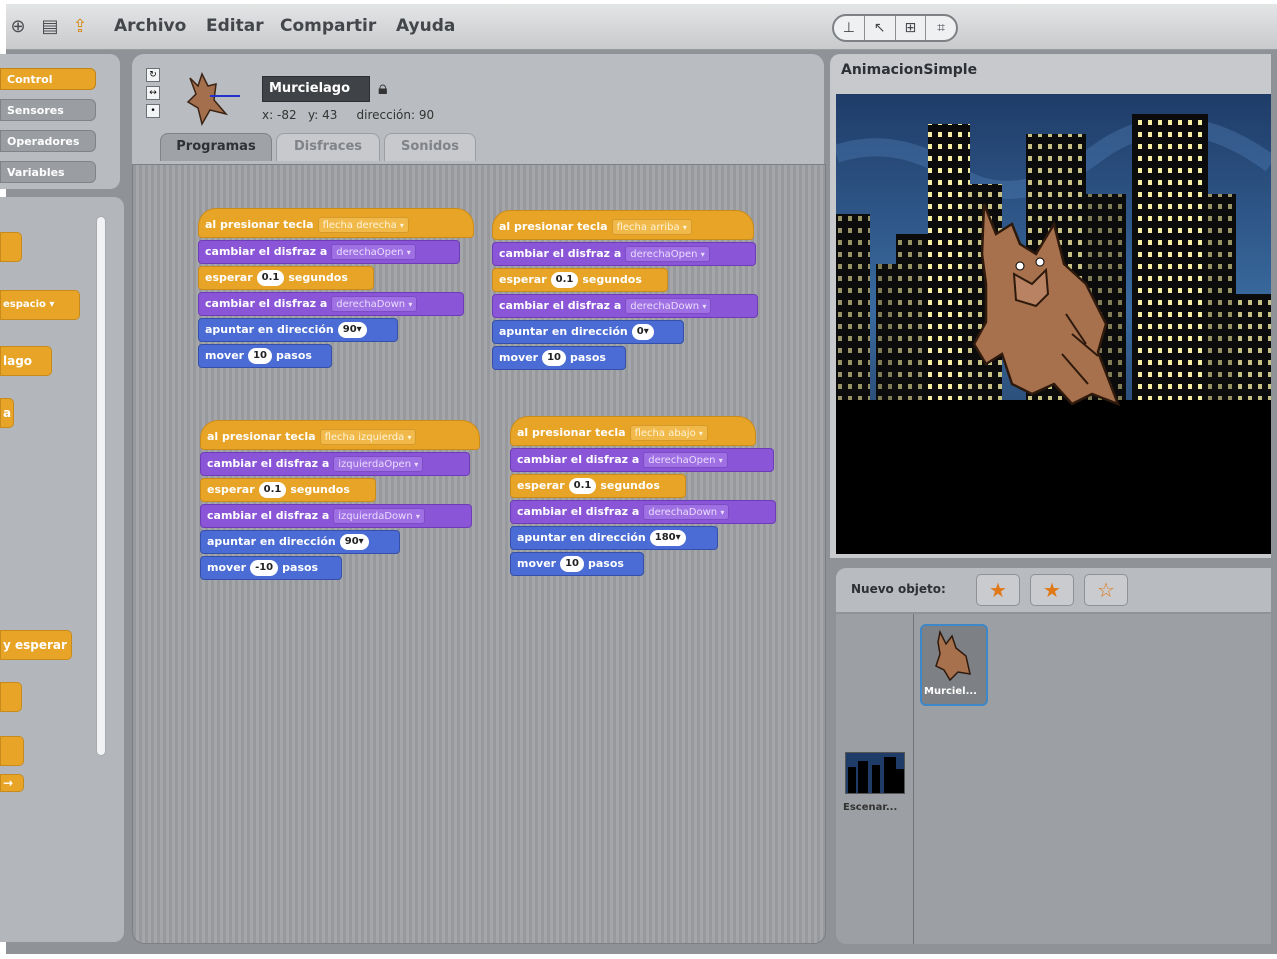 Image resolution: width=1277 pixels, height=959 pixels. I want to click on move-steps-block: mover -10 pasos, so click(271, 568).